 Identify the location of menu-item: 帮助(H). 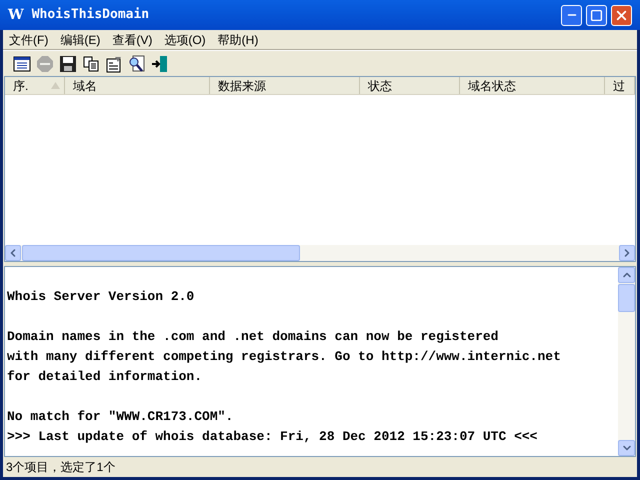
(238, 39).